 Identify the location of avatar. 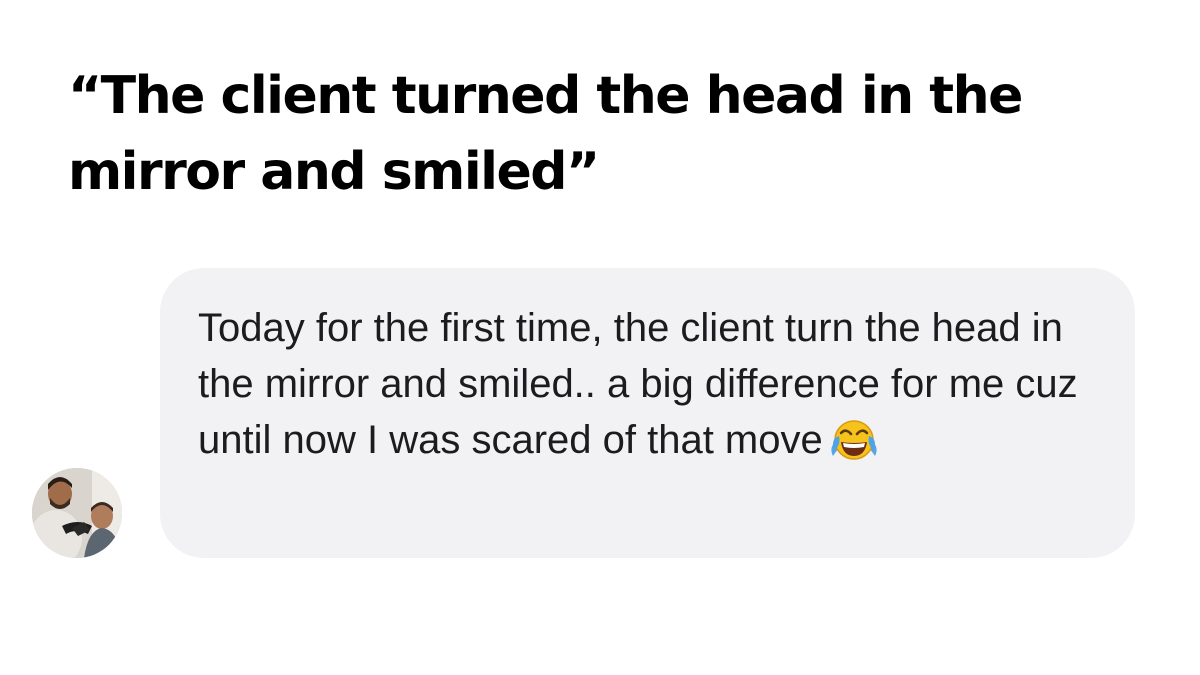
(77, 513).